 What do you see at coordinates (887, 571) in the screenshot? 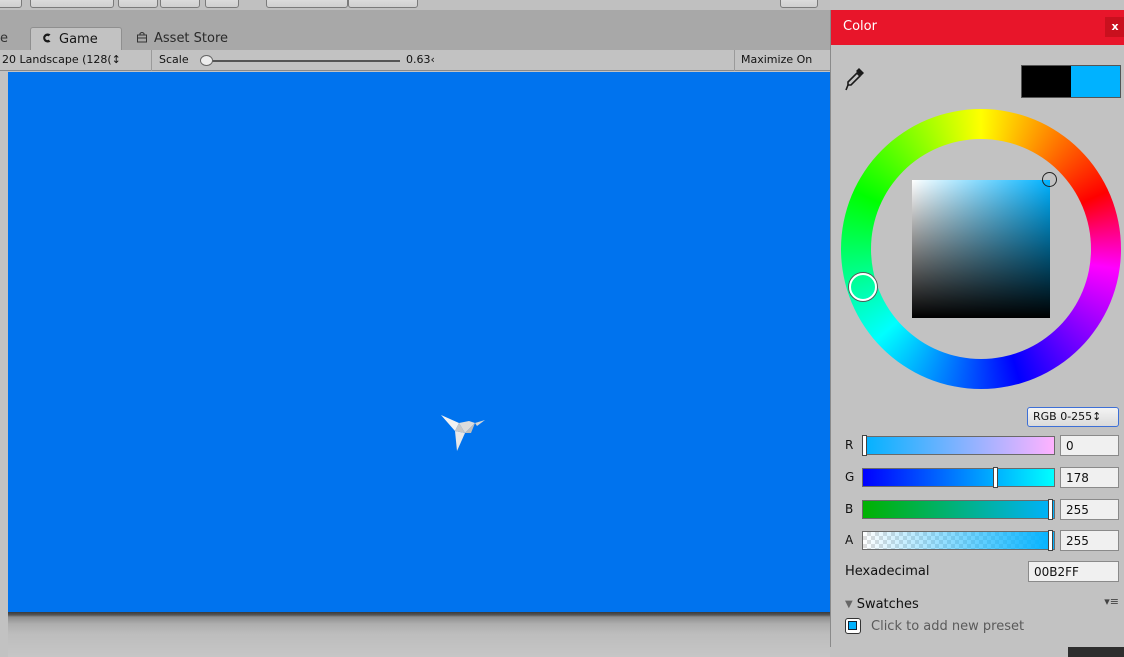
I see `hexadecimal-label: Hexadecimal` at bounding box center [887, 571].